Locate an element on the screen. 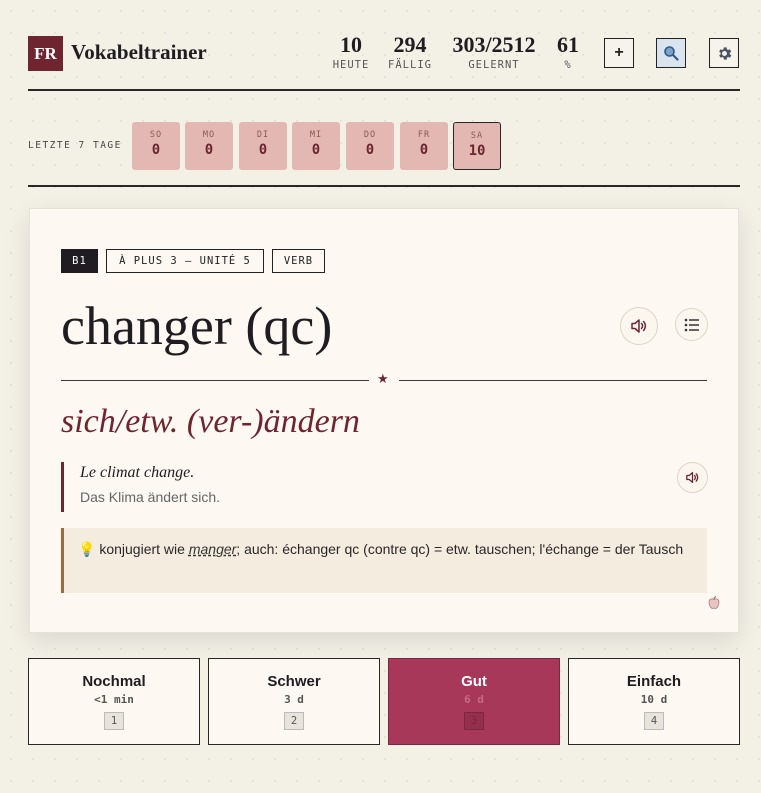  stat-learned-label: GELERNT is located at coordinates (494, 65).